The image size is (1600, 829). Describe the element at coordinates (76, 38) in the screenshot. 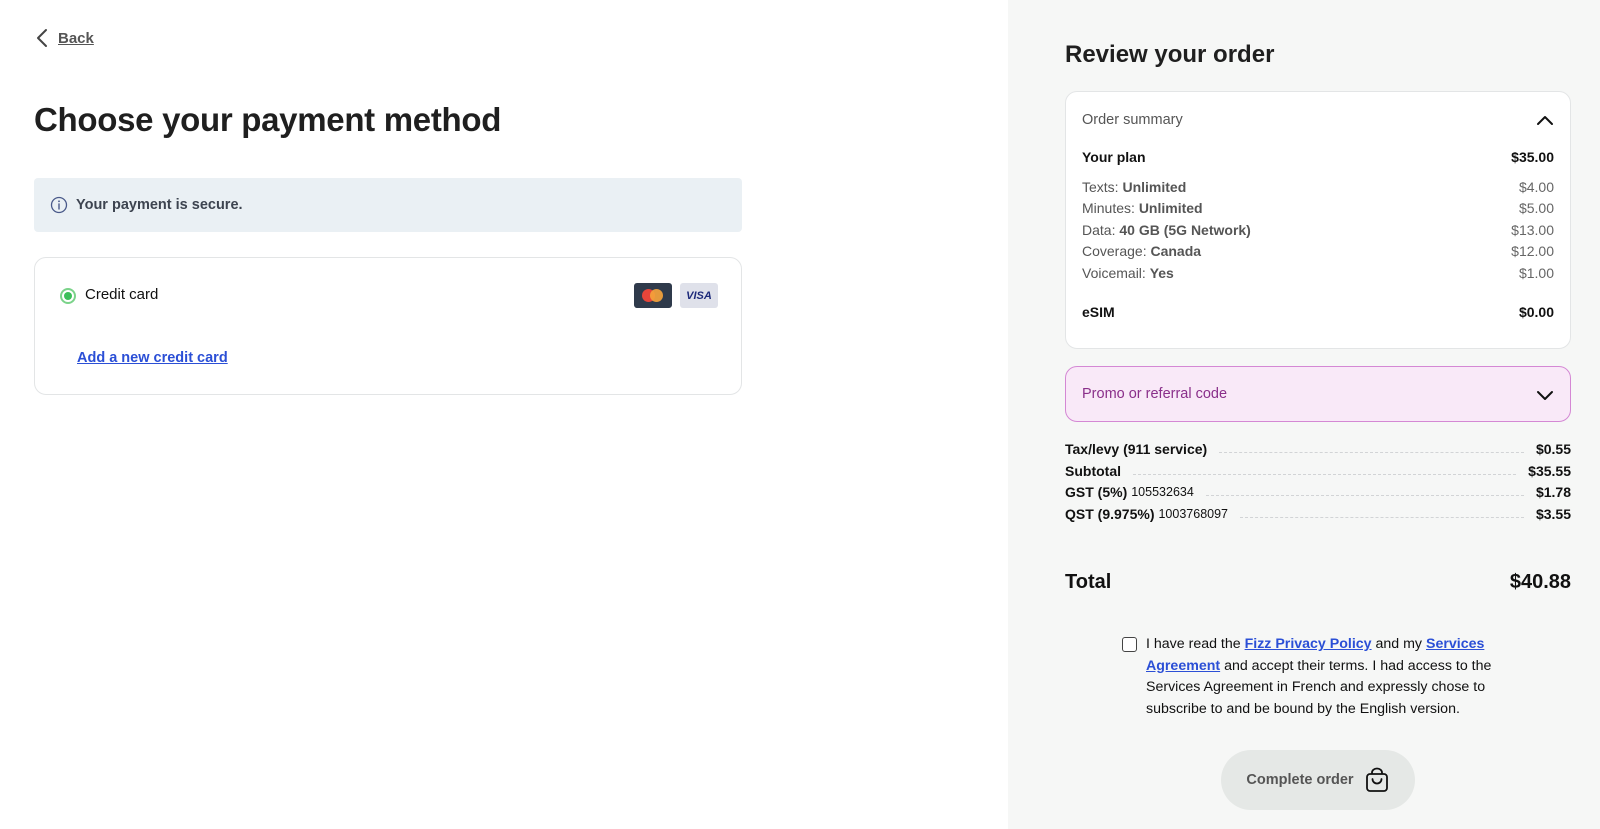

I see `back-label: Back` at that location.